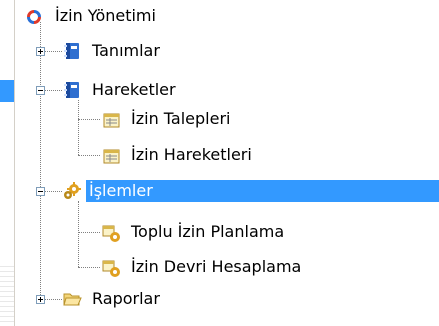 This screenshot has height=326, width=439. Describe the element at coordinates (7, 91) in the screenshot. I see `left-panel-selection` at that location.